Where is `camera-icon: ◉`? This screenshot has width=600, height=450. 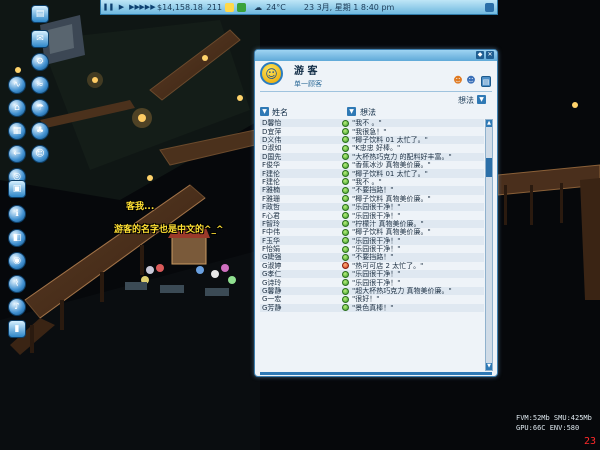 camera-icon: ◉ is located at coordinates (17, 261).